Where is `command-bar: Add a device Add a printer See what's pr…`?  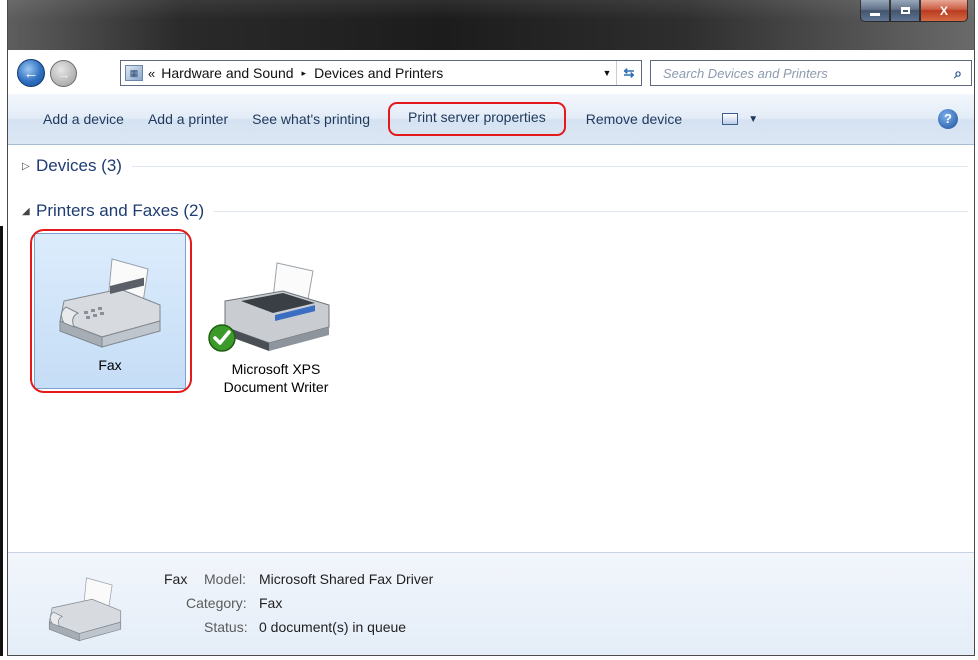
command-bar: Add a device Add a printer See what's pr… is located at coordinates (491, 119).